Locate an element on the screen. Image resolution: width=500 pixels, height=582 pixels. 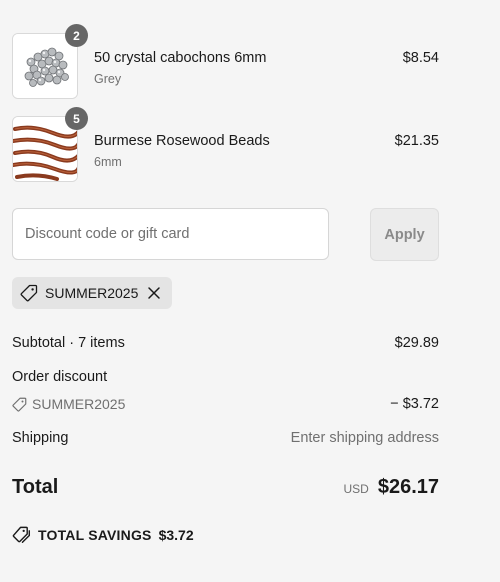
product-title: 50 crystal cabochons 6mm is located at coordinates (180, 58).